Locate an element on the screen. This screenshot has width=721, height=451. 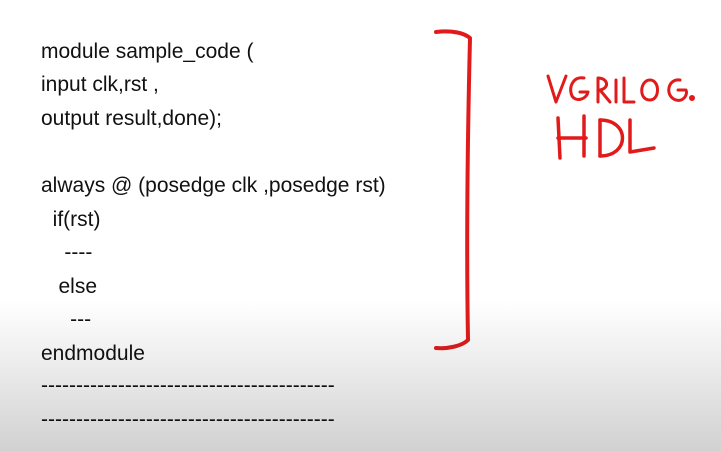
right-bracket-drawing is located at coordinates (453, 190).